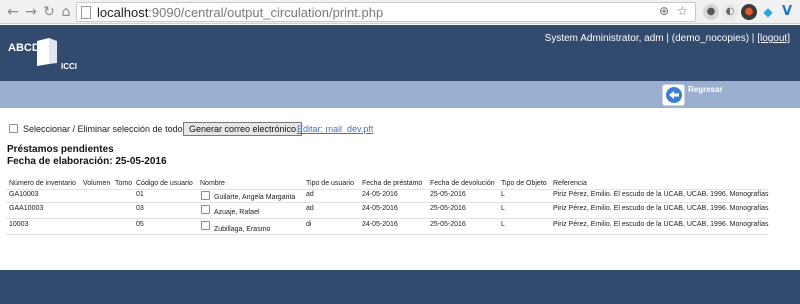  What do you see at coordinates (255, 197) in the screenshot?
I see `cell-name: Guilarte, Angela Margarita` at bounding box center [255, 197].